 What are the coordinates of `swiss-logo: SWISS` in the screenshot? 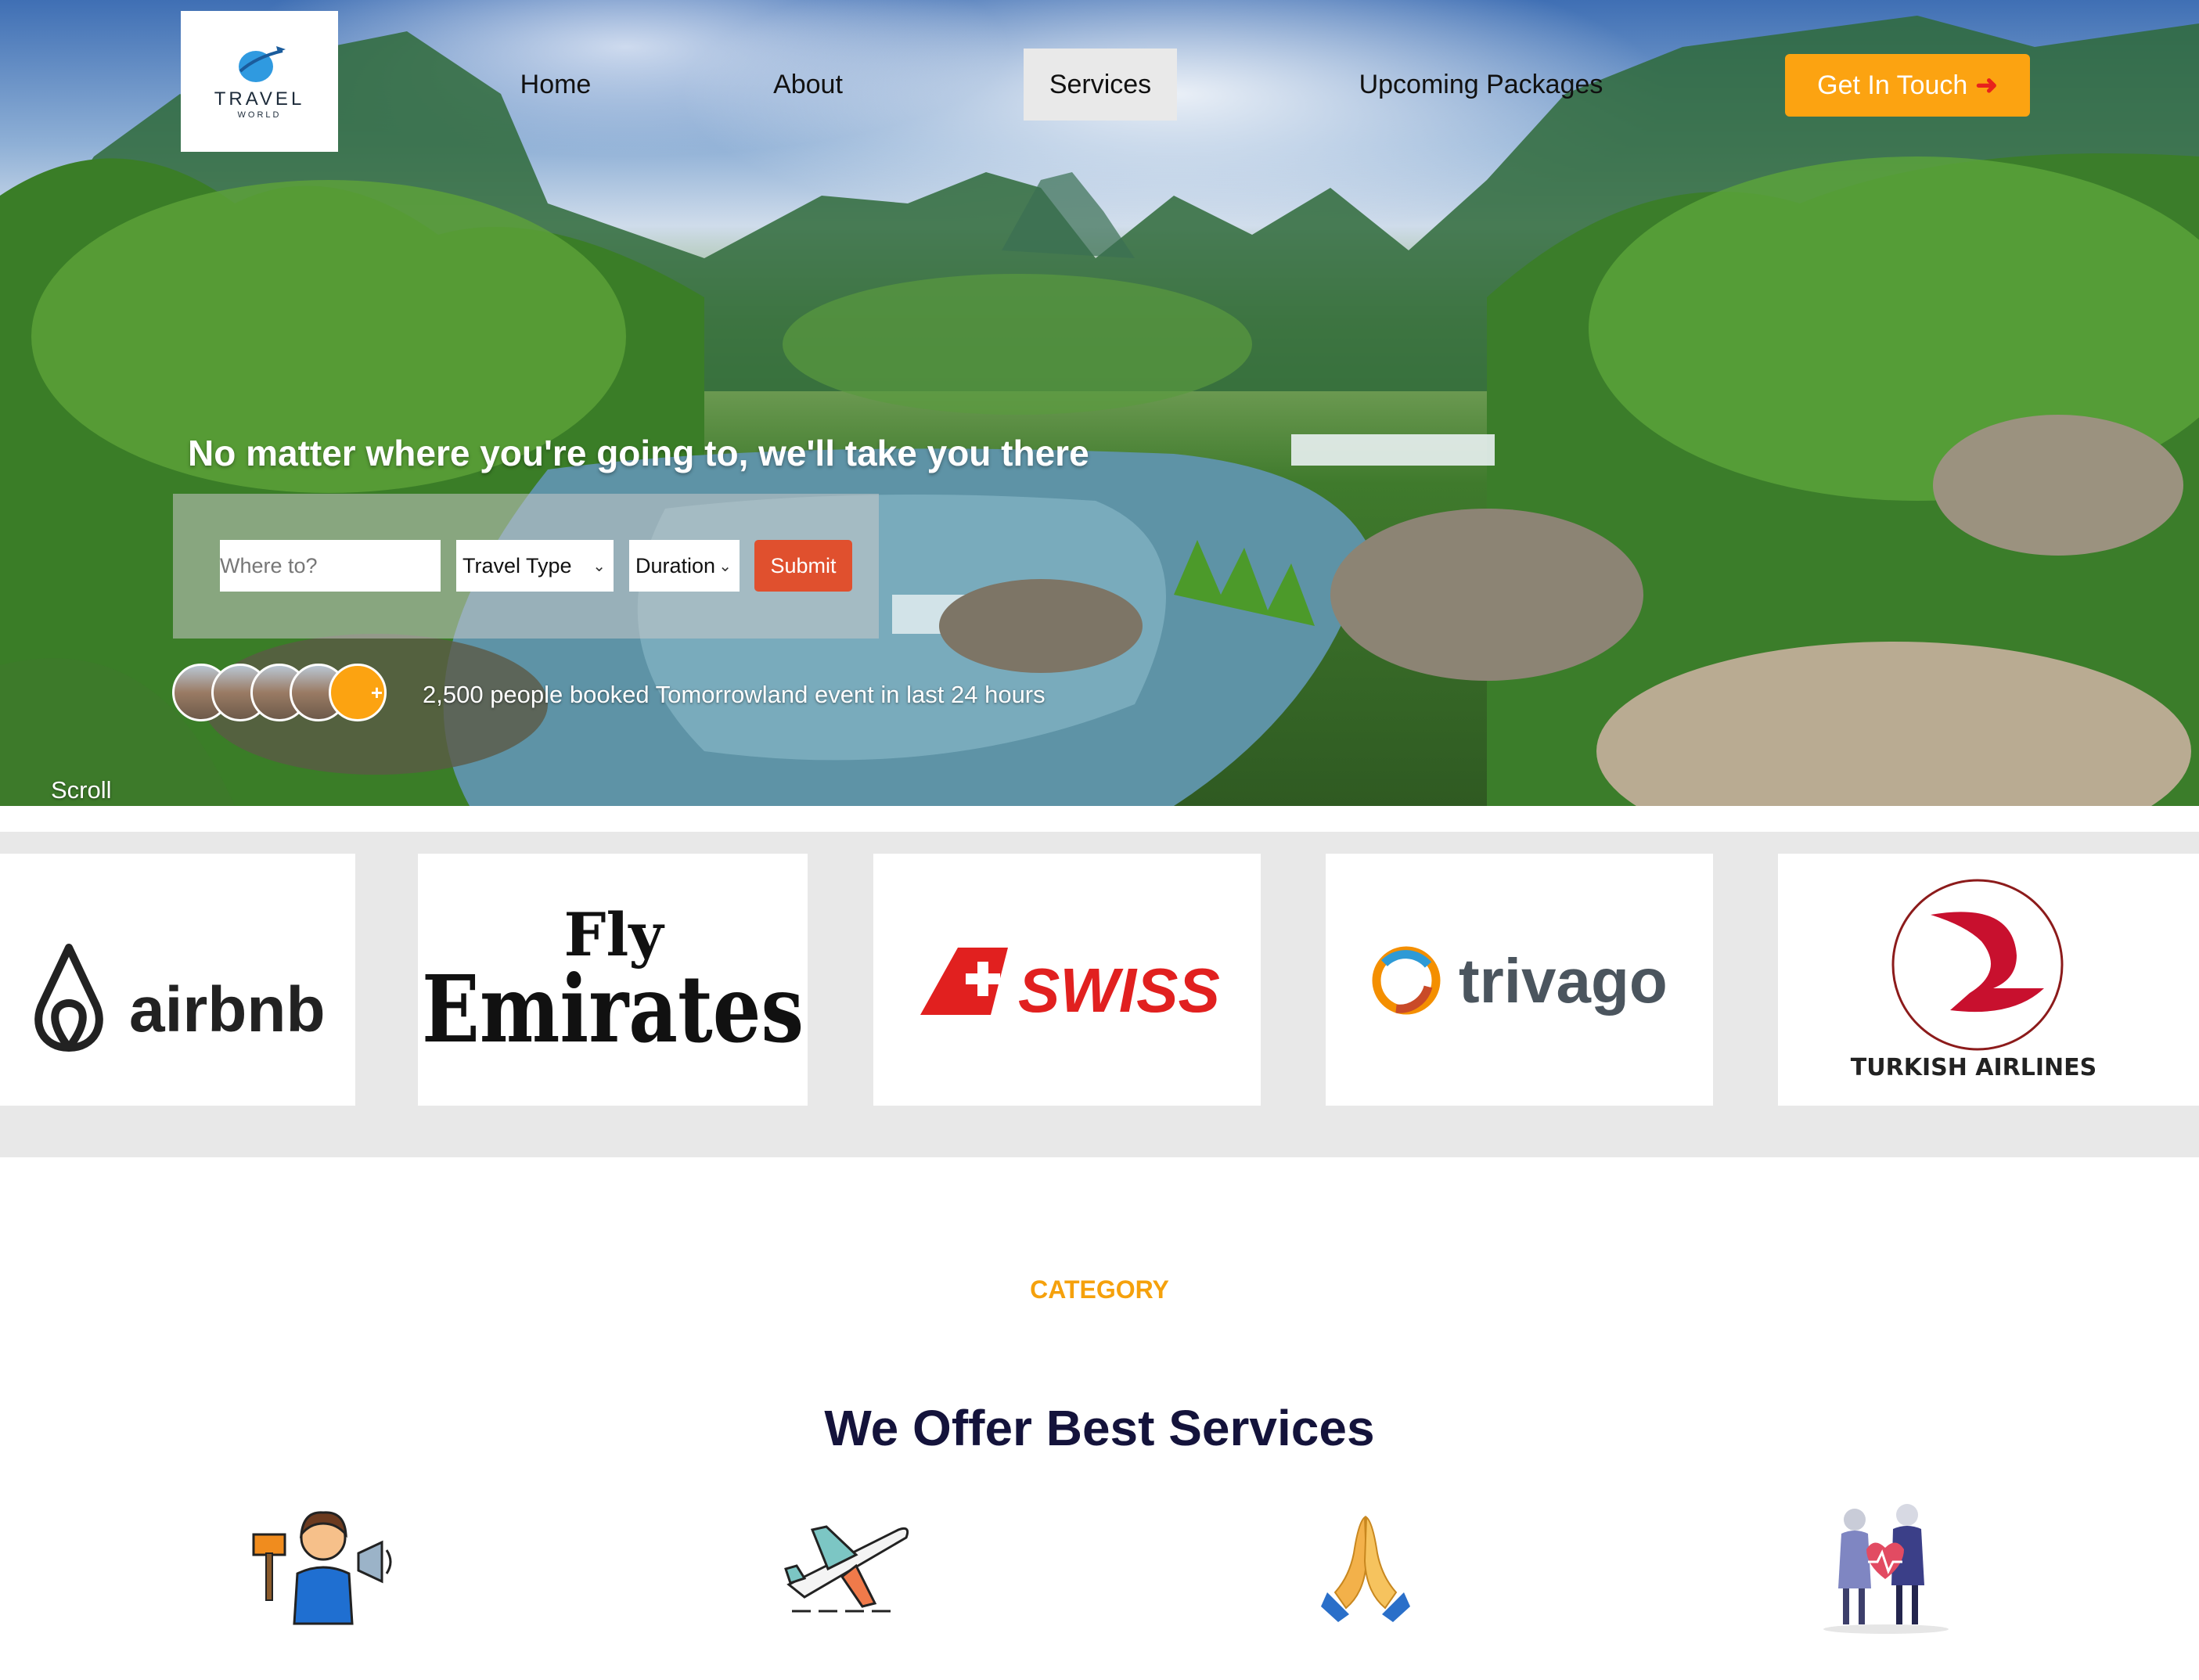 It's located at (1070, 986).